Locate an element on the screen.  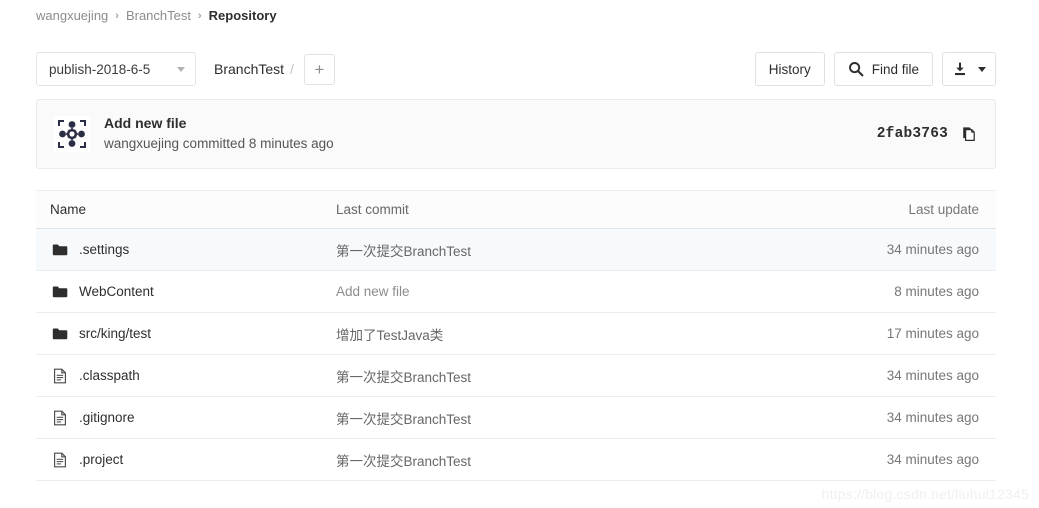
table-row: src/king/test 增加了TestJava类 17 minutes ago is located at coordinates (516, 334).